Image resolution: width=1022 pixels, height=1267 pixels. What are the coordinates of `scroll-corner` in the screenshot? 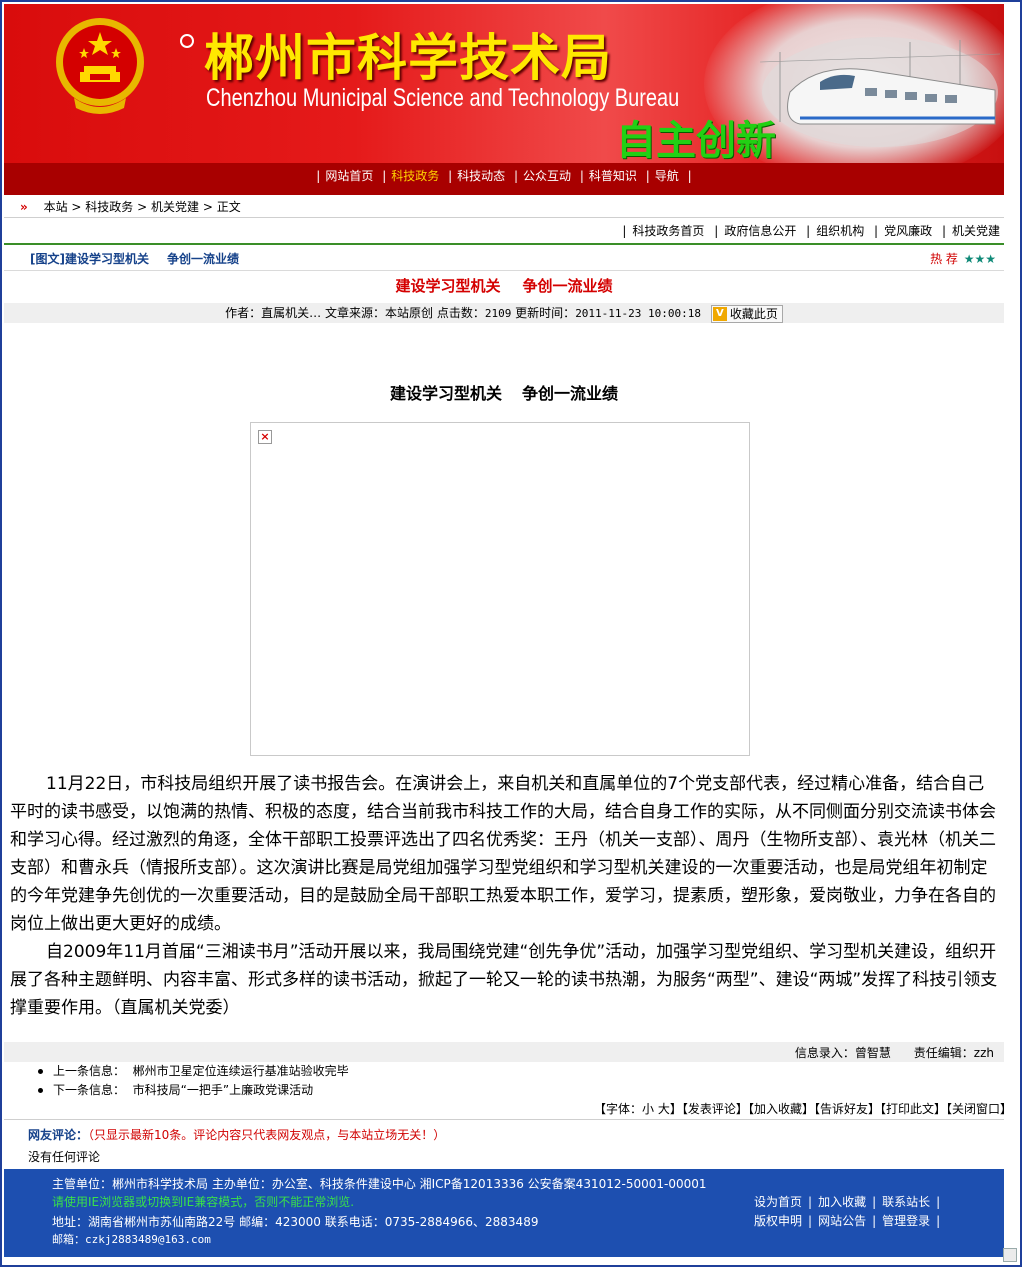 It's located at (1010, 1255).